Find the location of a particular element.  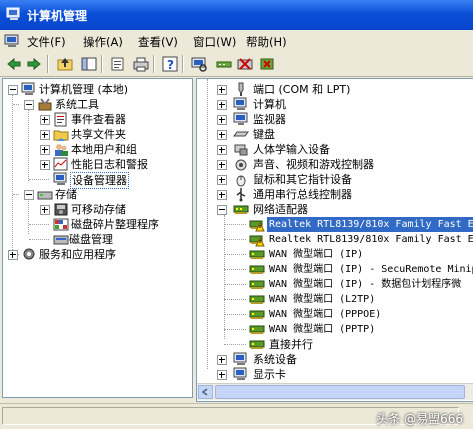

show-hide-tree-icon is located at coordinates (89, 64).